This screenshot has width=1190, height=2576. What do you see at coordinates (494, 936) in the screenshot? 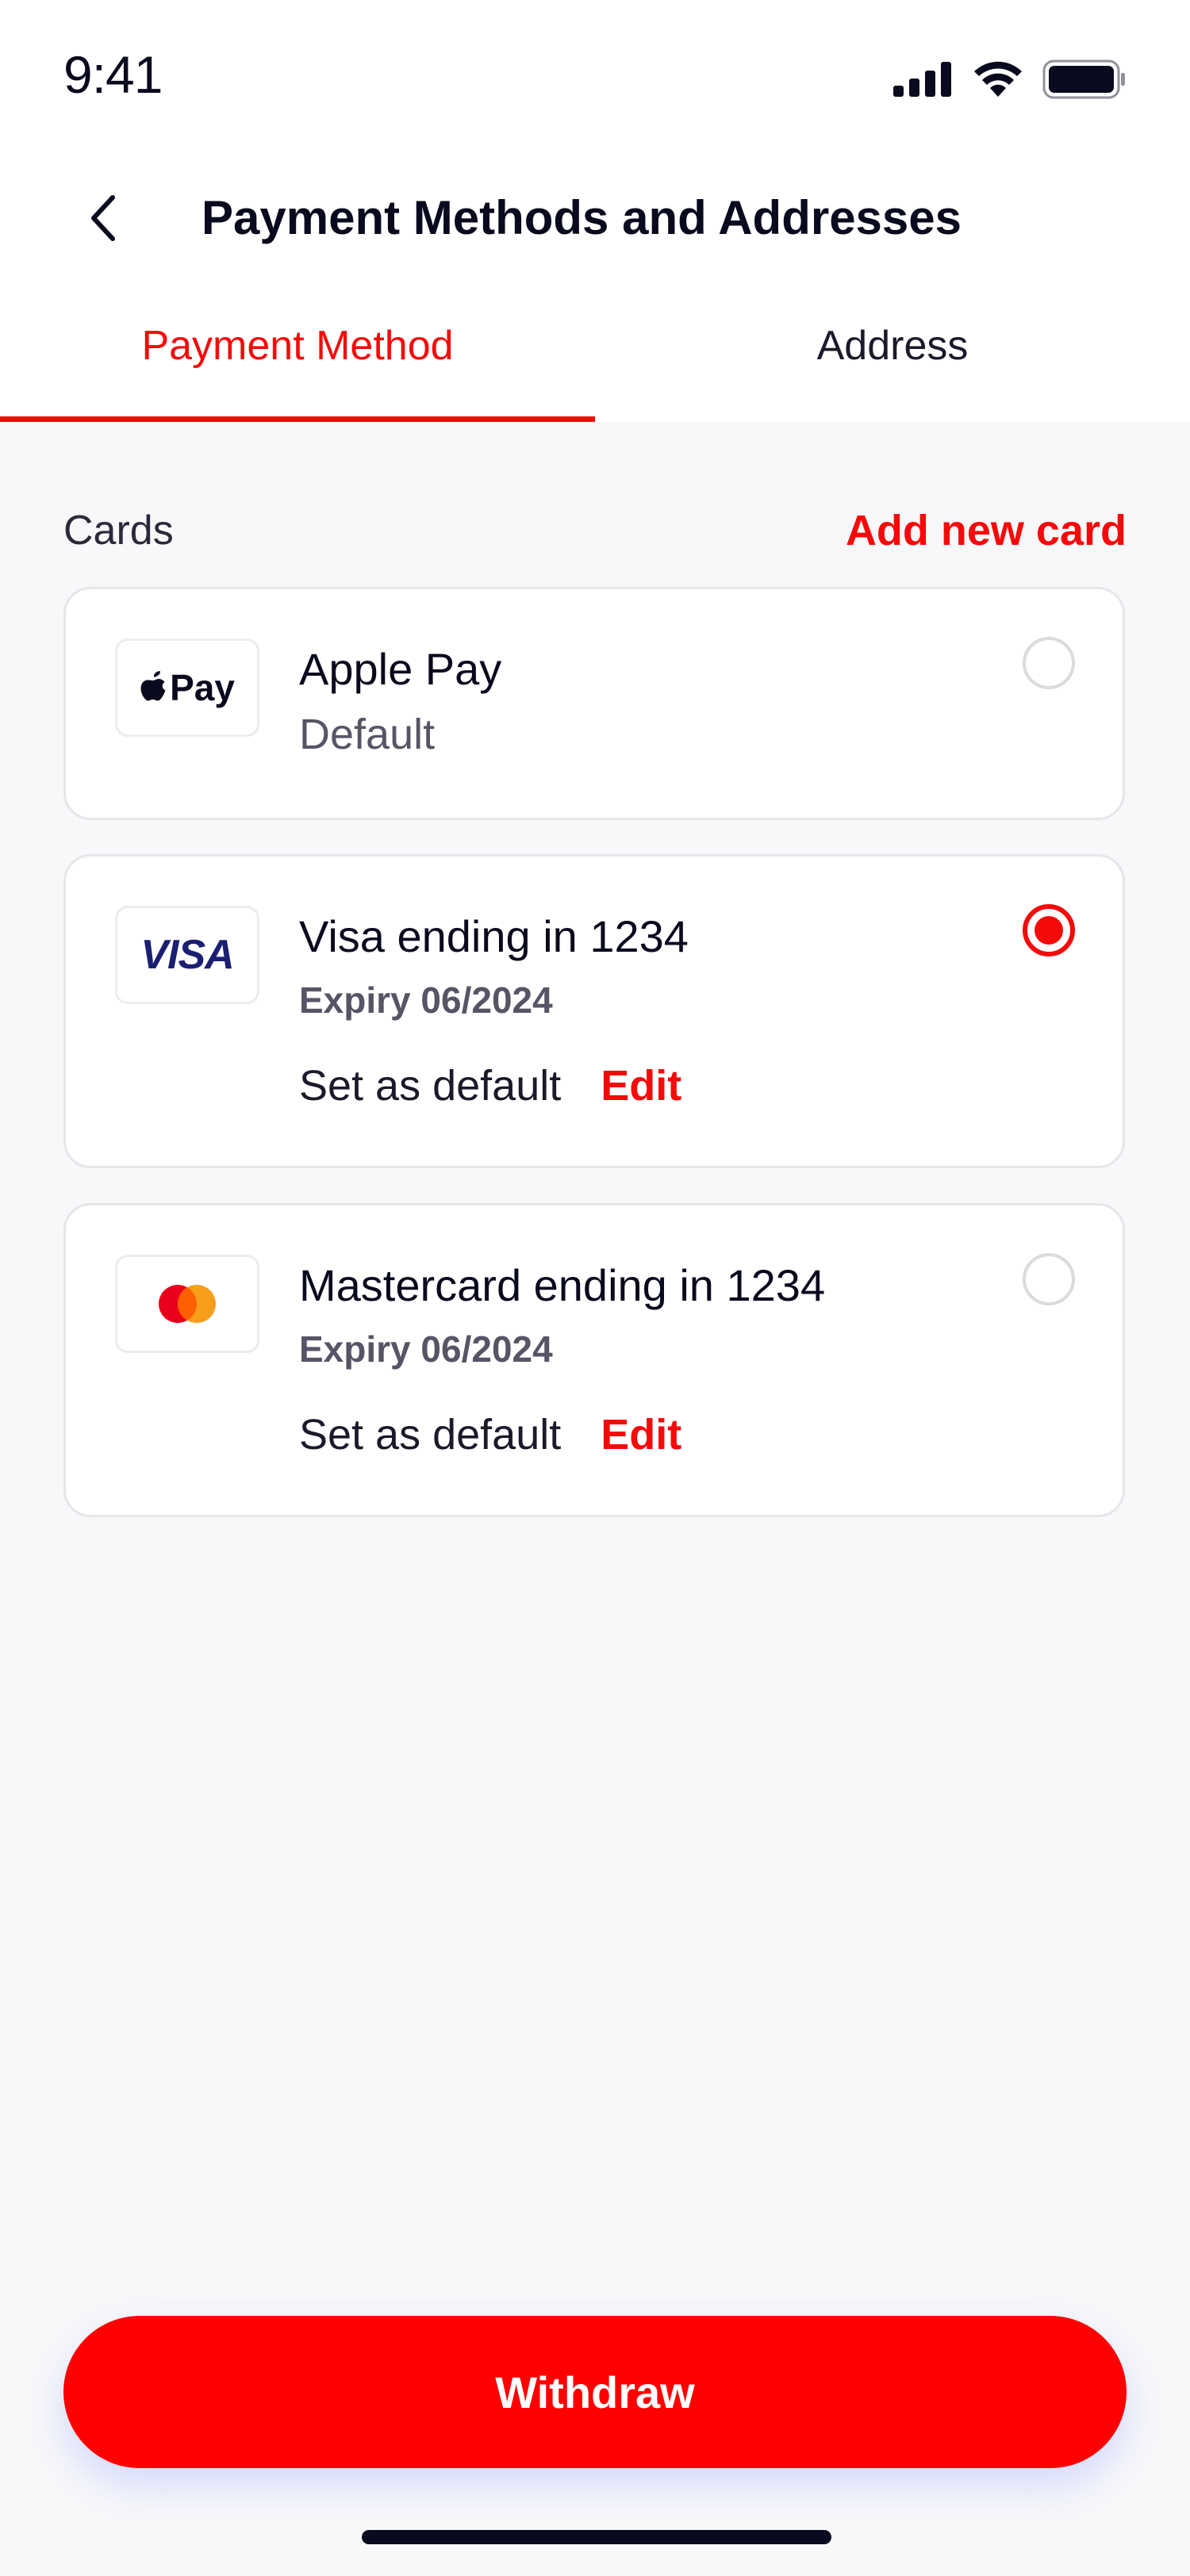
I see `card-name: Visa ending in 1234` at bounding box center [494, 936].